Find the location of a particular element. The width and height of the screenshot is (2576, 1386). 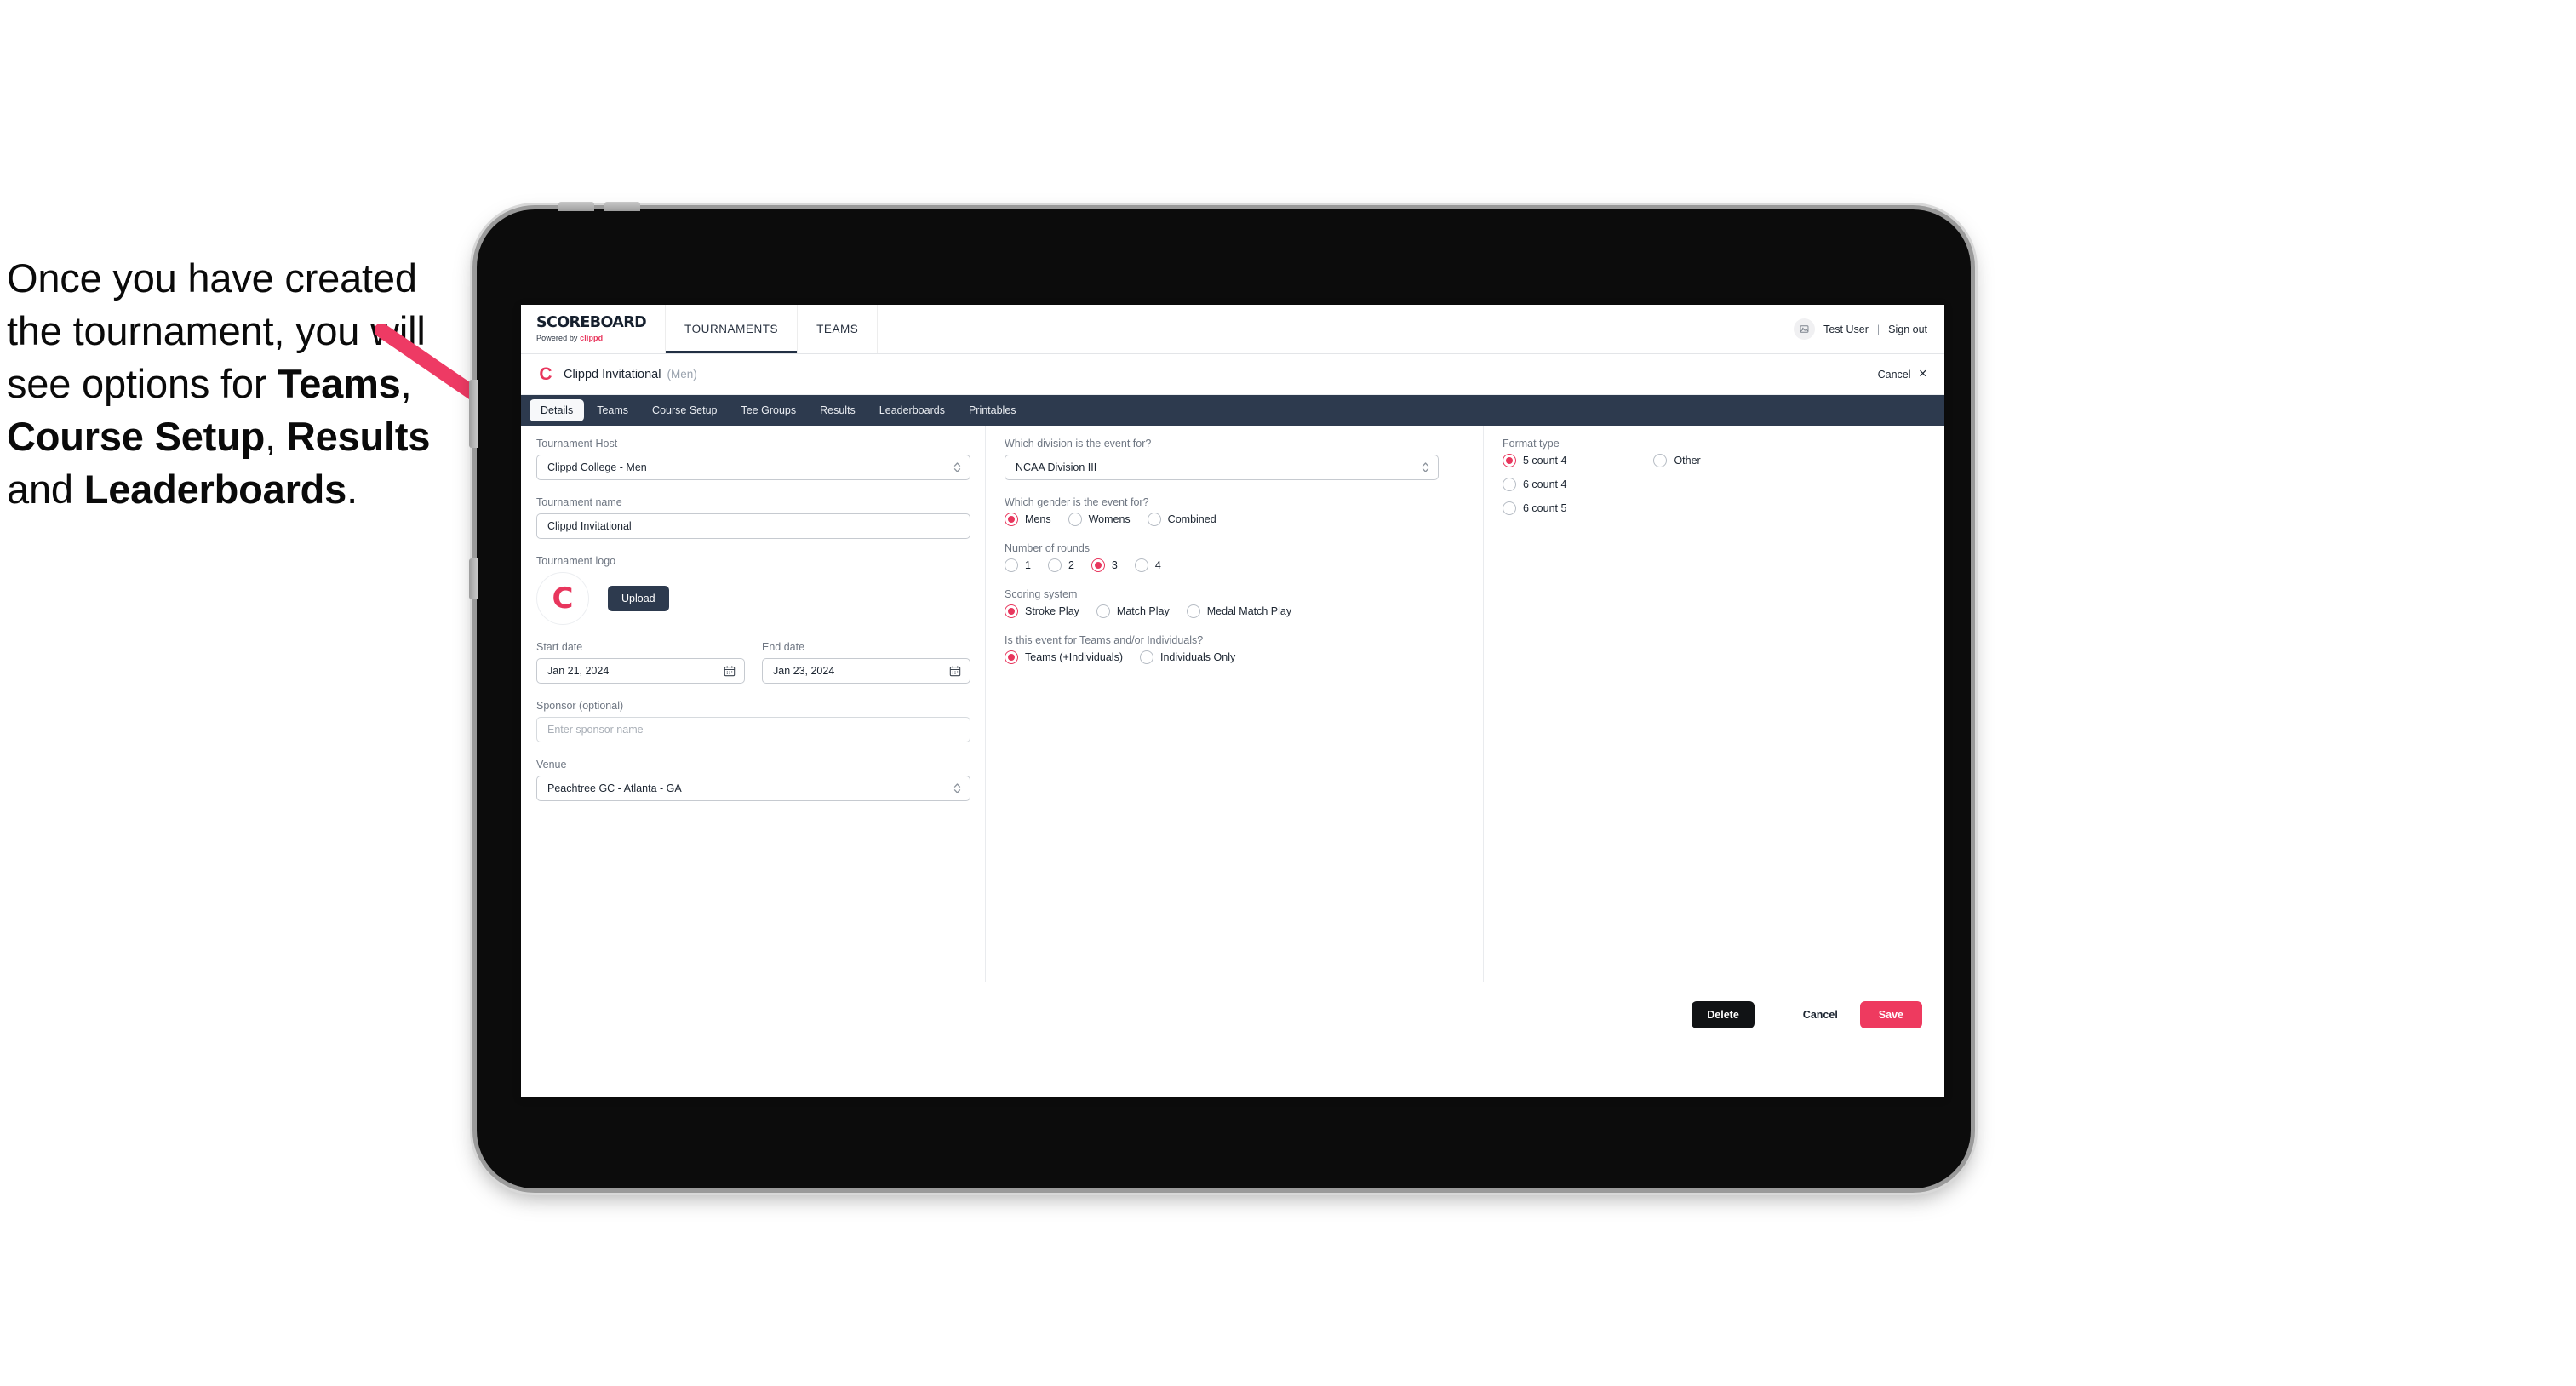

caption-sep-3: and is located at coordinates (46, 490).